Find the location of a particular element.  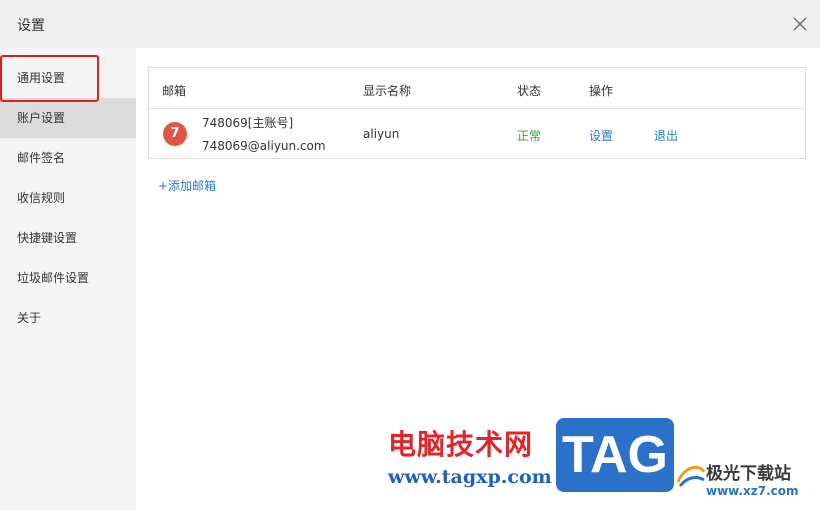

sidebar-item-label: 收信规则 is located at coordinates (41, 198).